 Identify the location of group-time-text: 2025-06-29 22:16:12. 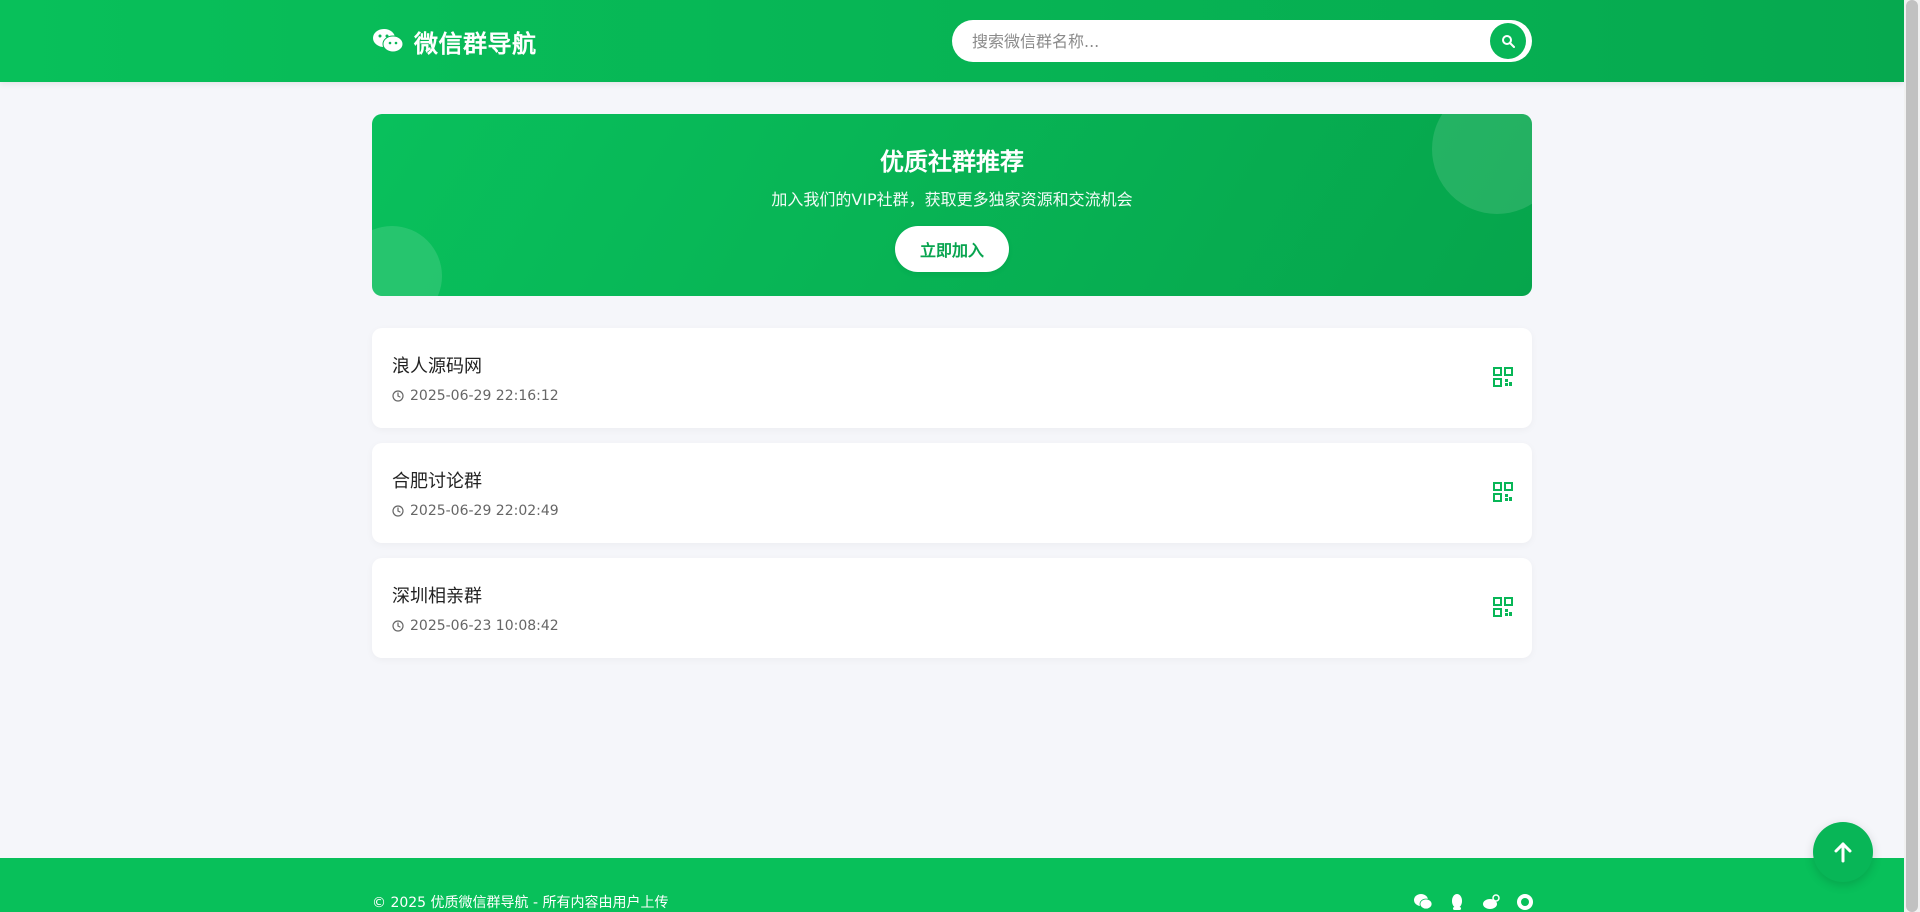
(484, 396).